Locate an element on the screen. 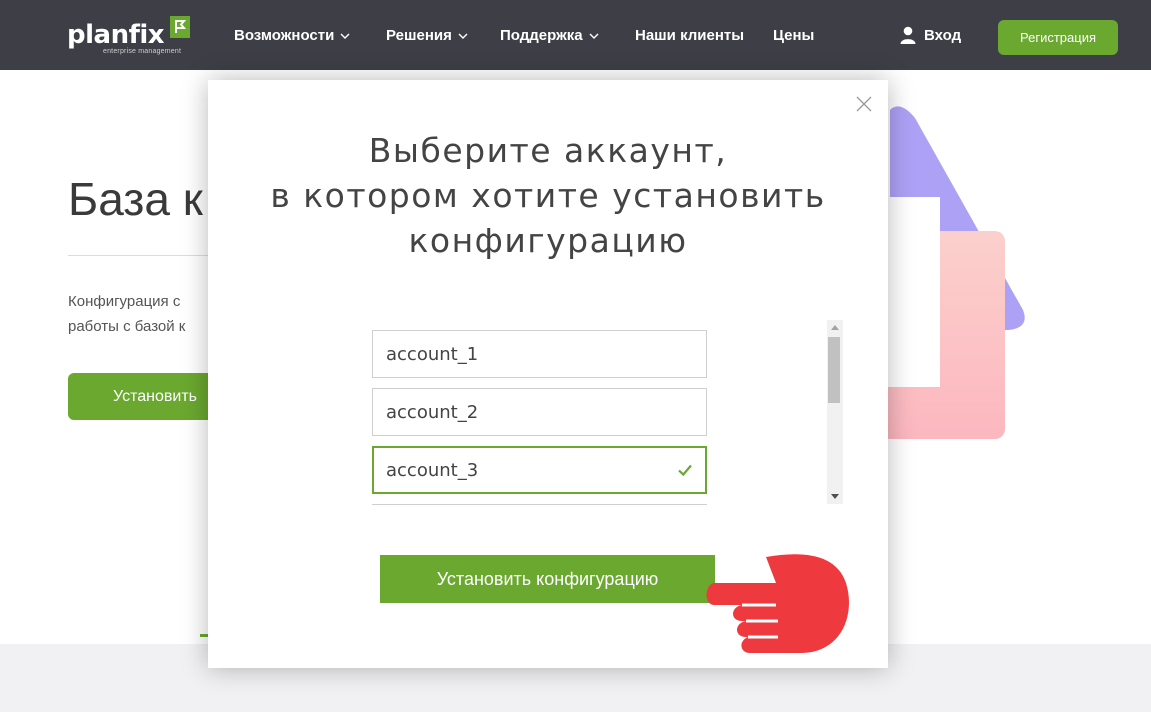 The width and height of the screenshot is (1151, 712). nav-solutions-label: Решения is located at coordinates (419, 35).